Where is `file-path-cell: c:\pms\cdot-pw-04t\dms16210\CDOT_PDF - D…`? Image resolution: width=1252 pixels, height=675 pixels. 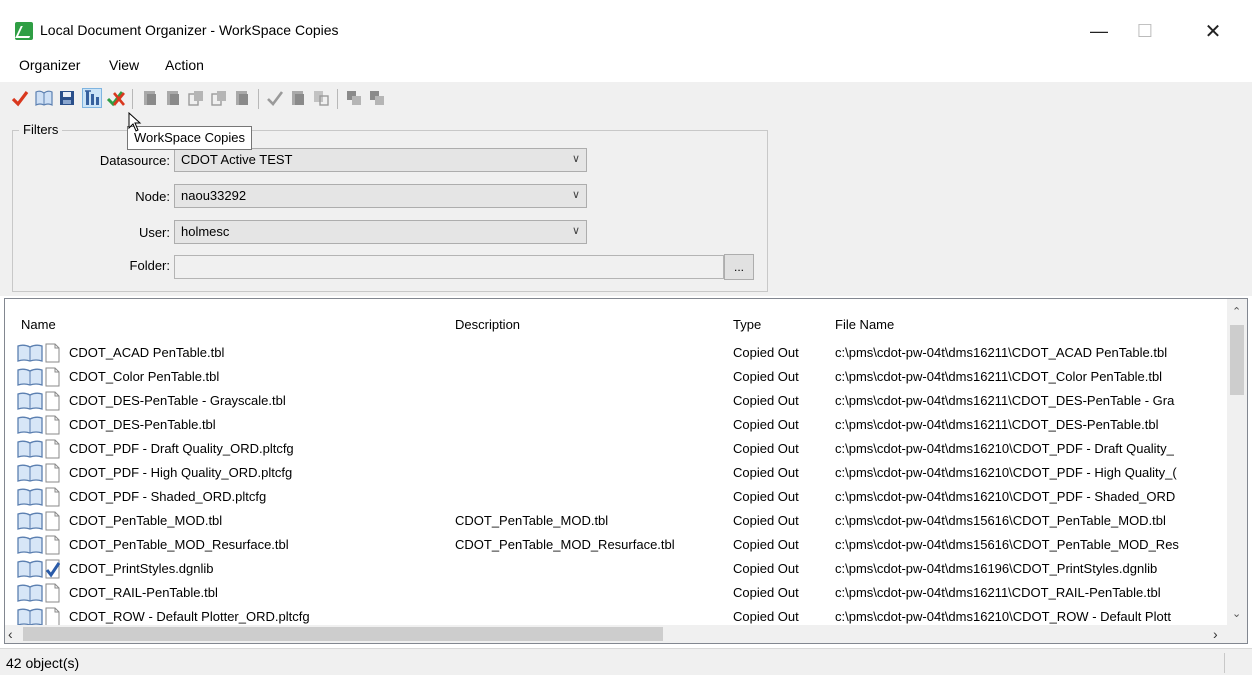
file-path-cell: c:\pms\cdot-pw-04t\dms16210\CDOT_PDF - D… is located at coordinates (1004, 448).